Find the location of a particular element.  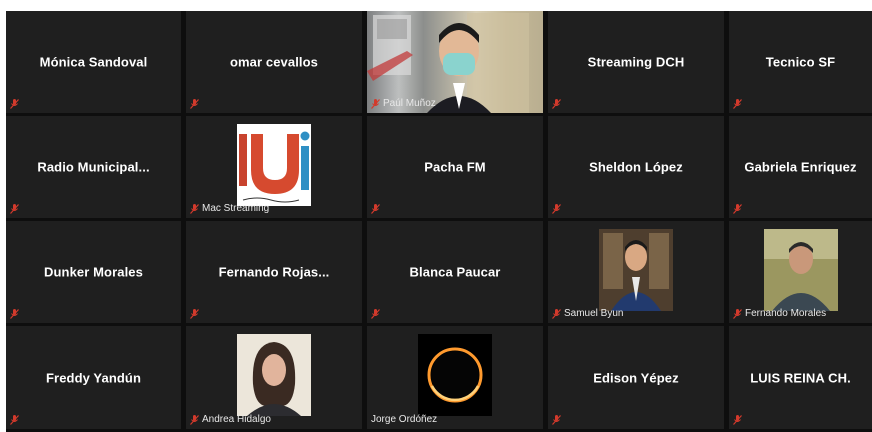

participant-name: Dunker Morales is located at coordinates (93, 272).